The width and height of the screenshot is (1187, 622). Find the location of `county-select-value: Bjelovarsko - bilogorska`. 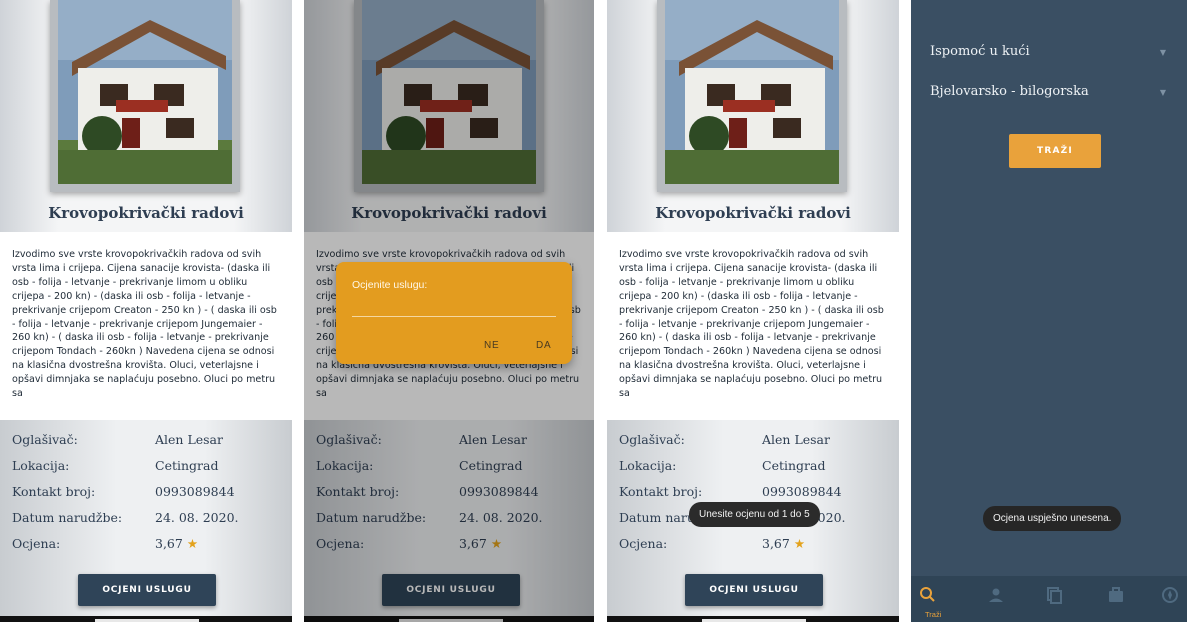

county-select-value: Bjelovarsko - bilogorska is located at coordinates (1009, 91).